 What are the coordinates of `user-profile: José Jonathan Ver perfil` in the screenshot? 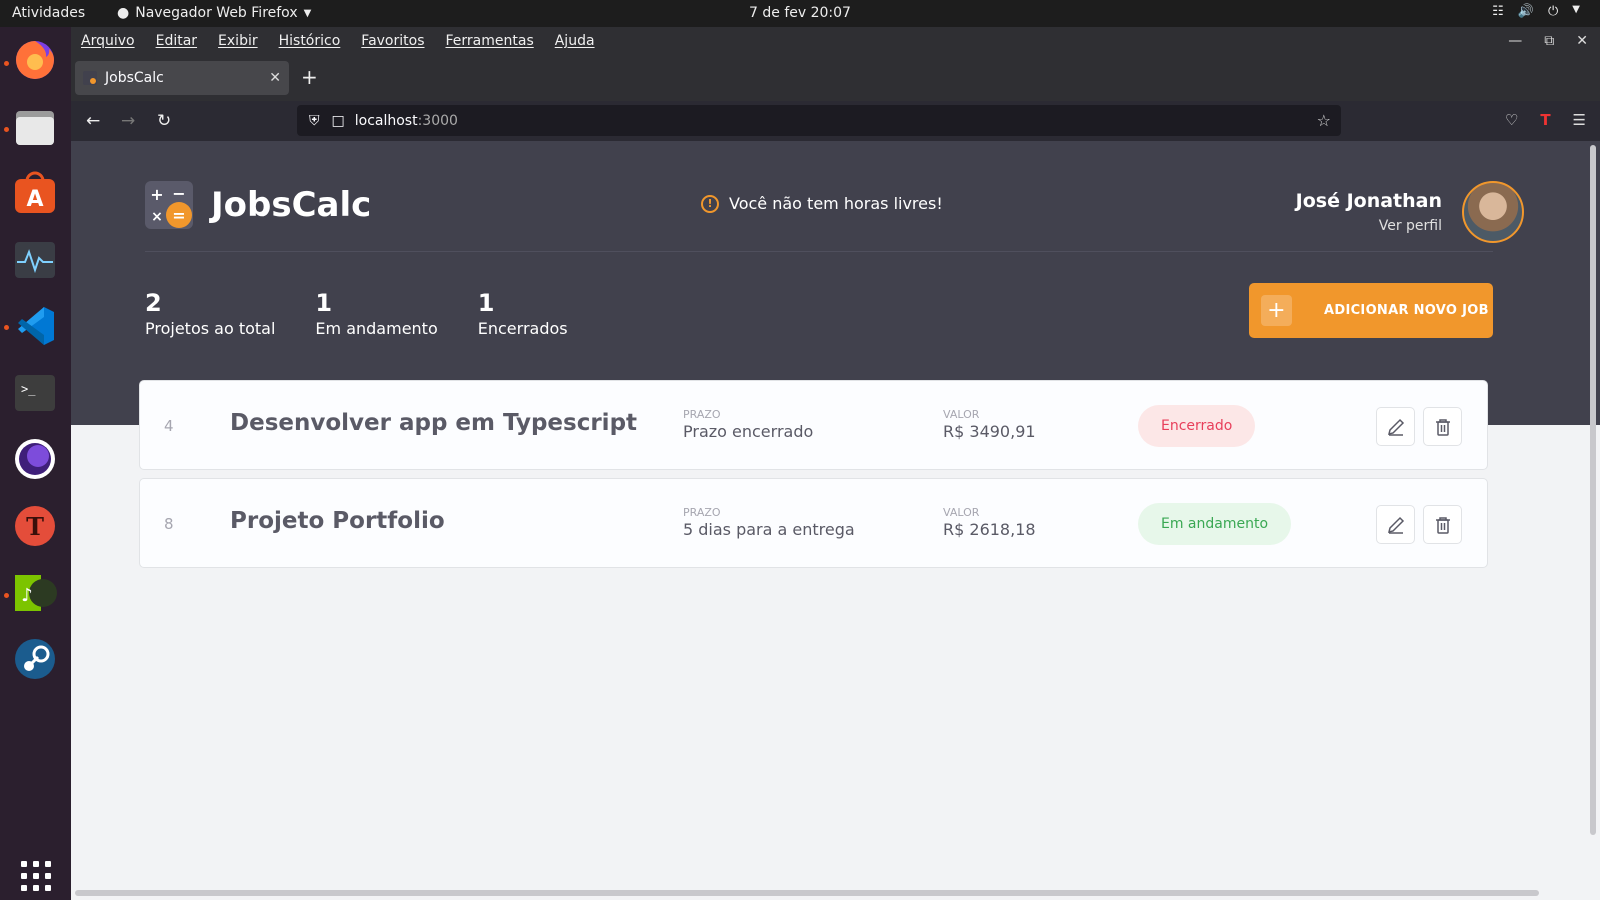 It's located at (1410, 212).